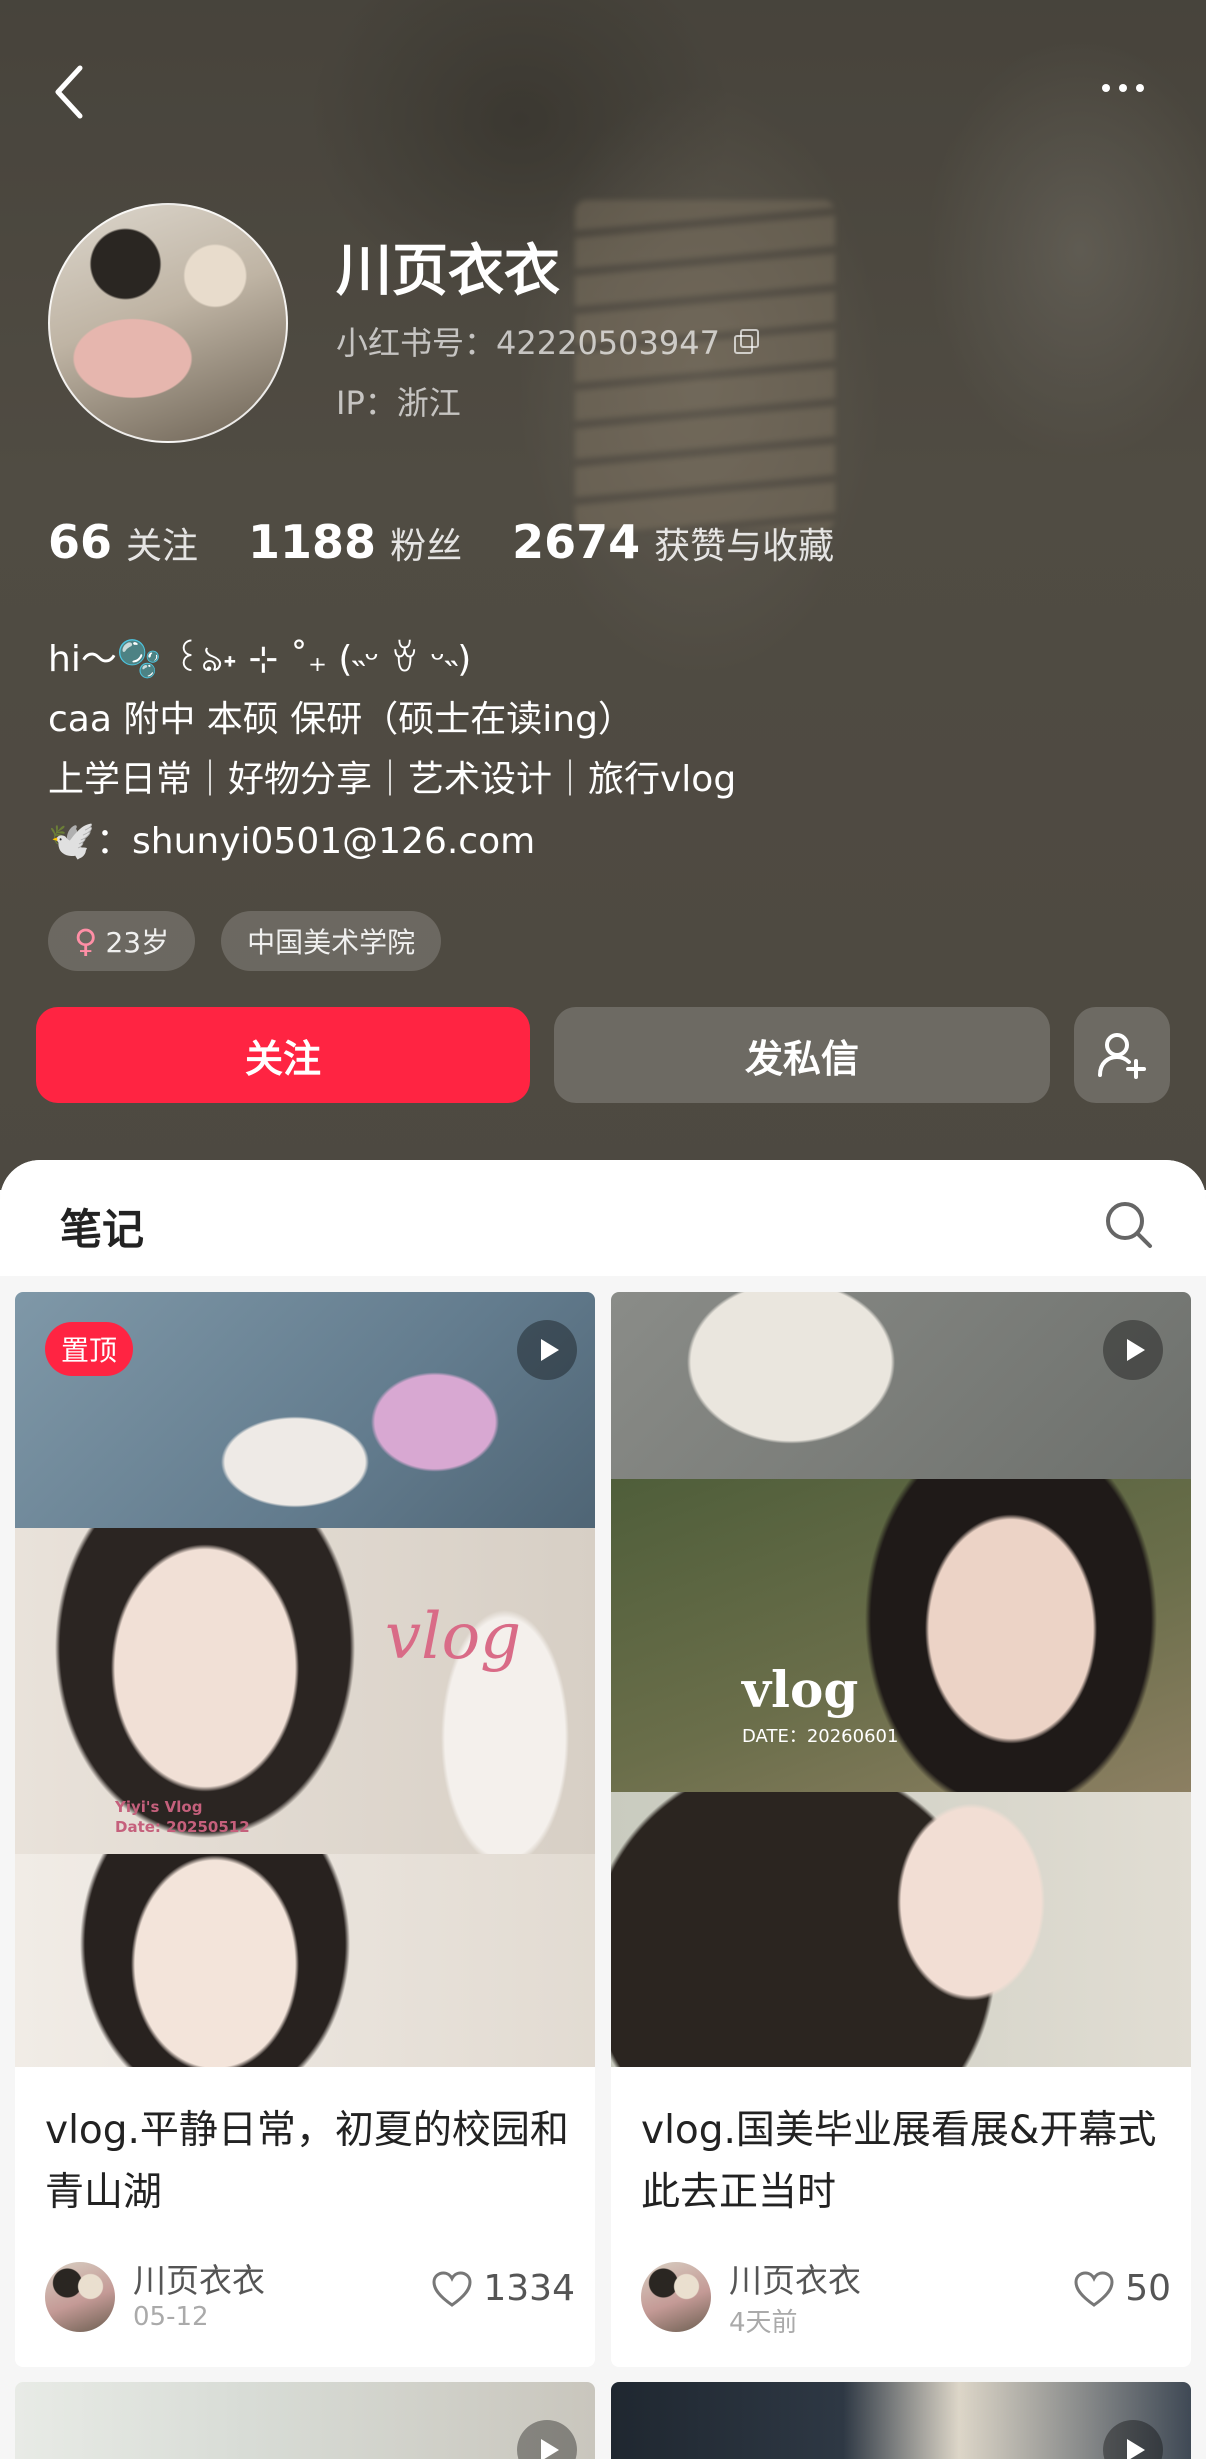 Image resolution: width=1206 pixels, height=2459 pixels. What do you see at coordinates (1122, 2288) in the screenshot?
I see `like-button: 50` at bounding box center [1122, 2288].